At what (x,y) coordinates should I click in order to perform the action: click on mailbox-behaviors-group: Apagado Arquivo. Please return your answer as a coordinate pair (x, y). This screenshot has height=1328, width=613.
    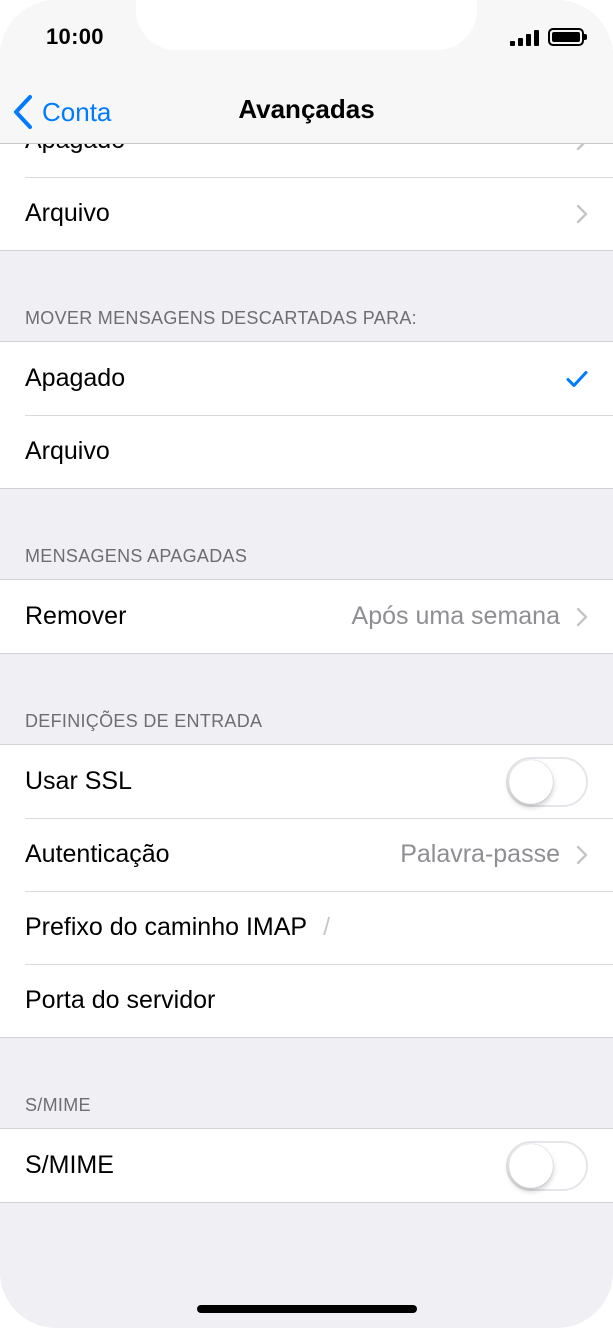
    Looking at the image, I should click on (306, 197).